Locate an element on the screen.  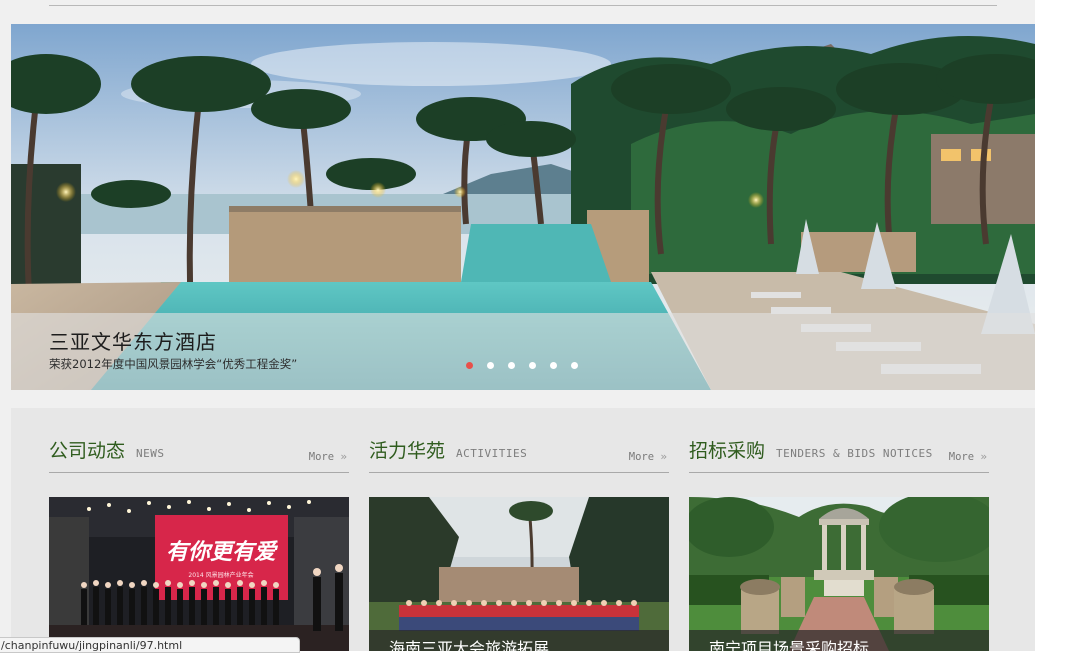
image-caption-bar: 海南三亚大会旅游拓展 is located at coordinates (519, 640).